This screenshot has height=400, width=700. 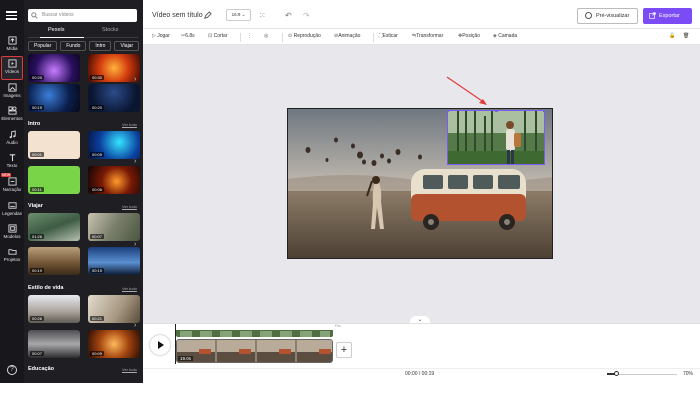 I want to click on grid-icon: ⁙, so click(x=262, y=15).